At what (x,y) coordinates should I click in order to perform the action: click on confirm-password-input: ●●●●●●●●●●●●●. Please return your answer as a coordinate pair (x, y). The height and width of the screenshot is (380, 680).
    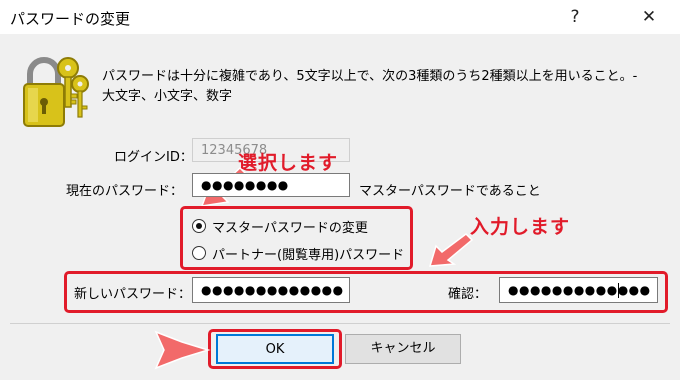
    Looking at the image, I should click on (578, 290).